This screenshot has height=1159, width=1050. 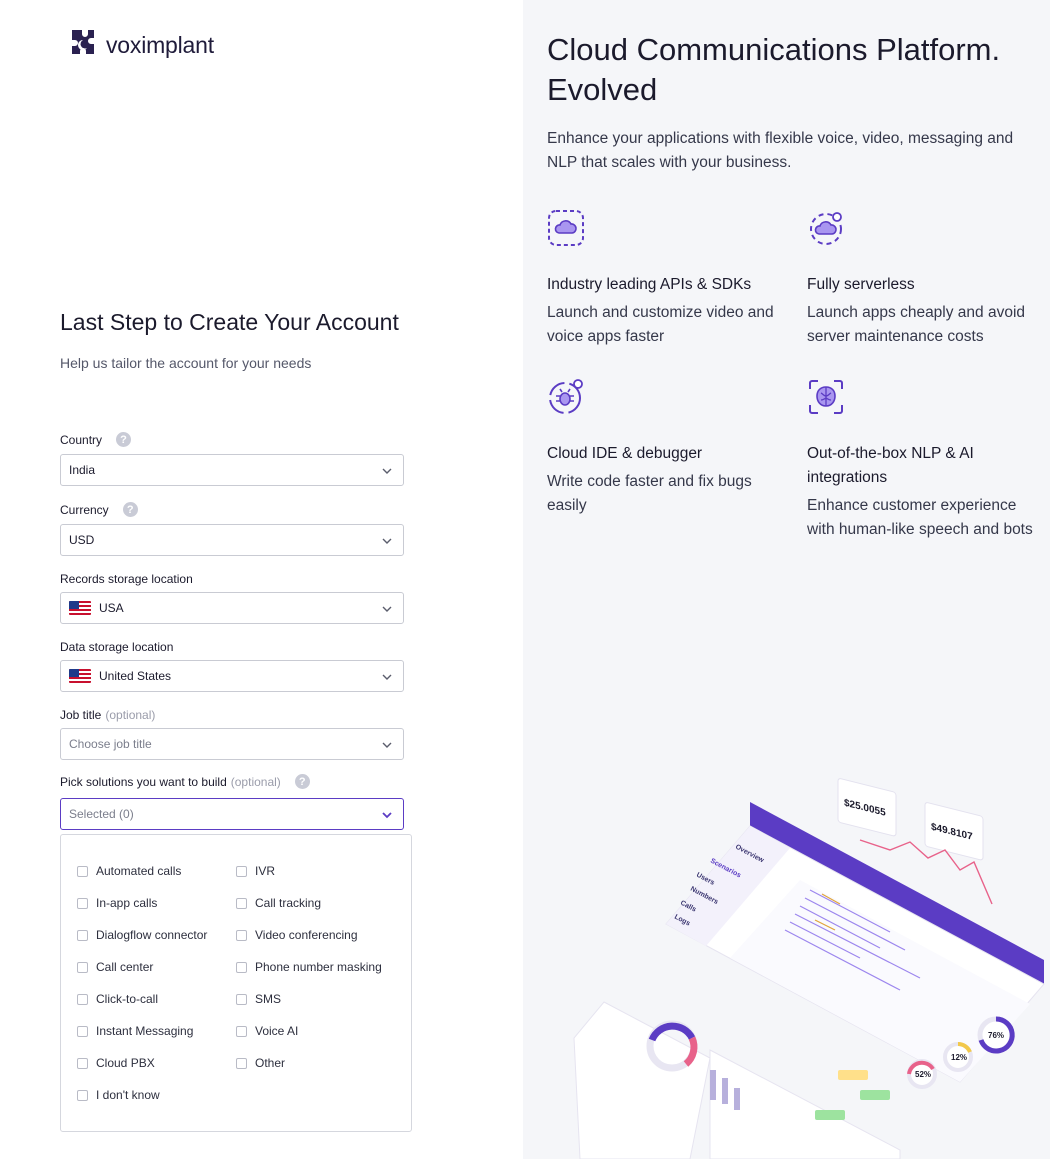 I want to click on brain-icon, so click(x=826, y=397).